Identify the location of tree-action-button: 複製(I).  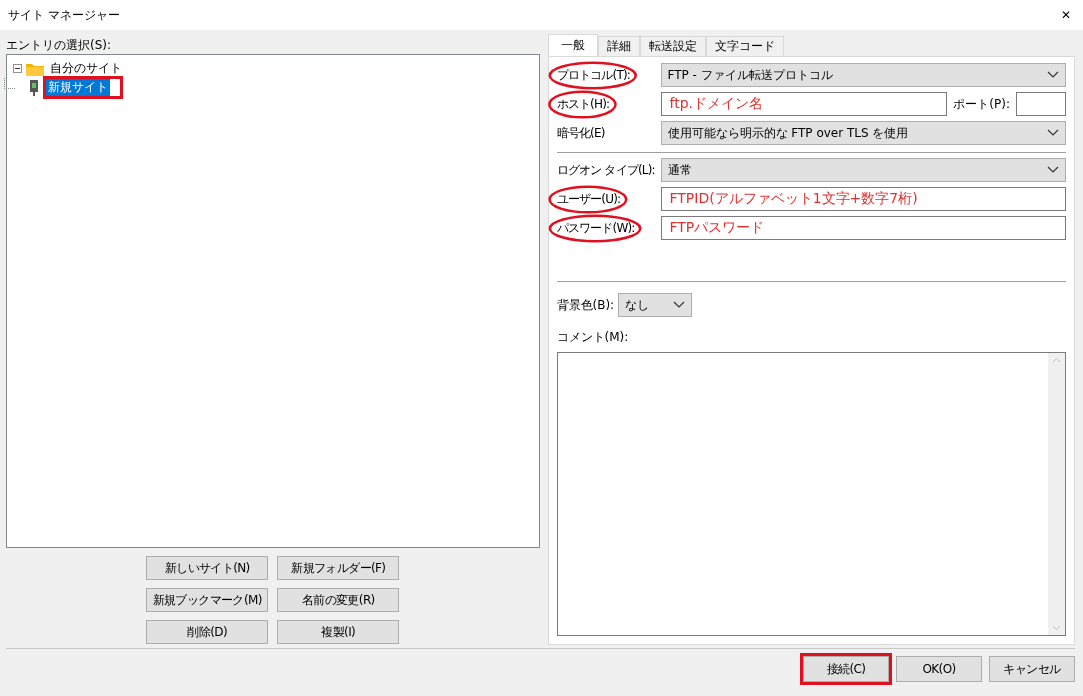
(338, 632).